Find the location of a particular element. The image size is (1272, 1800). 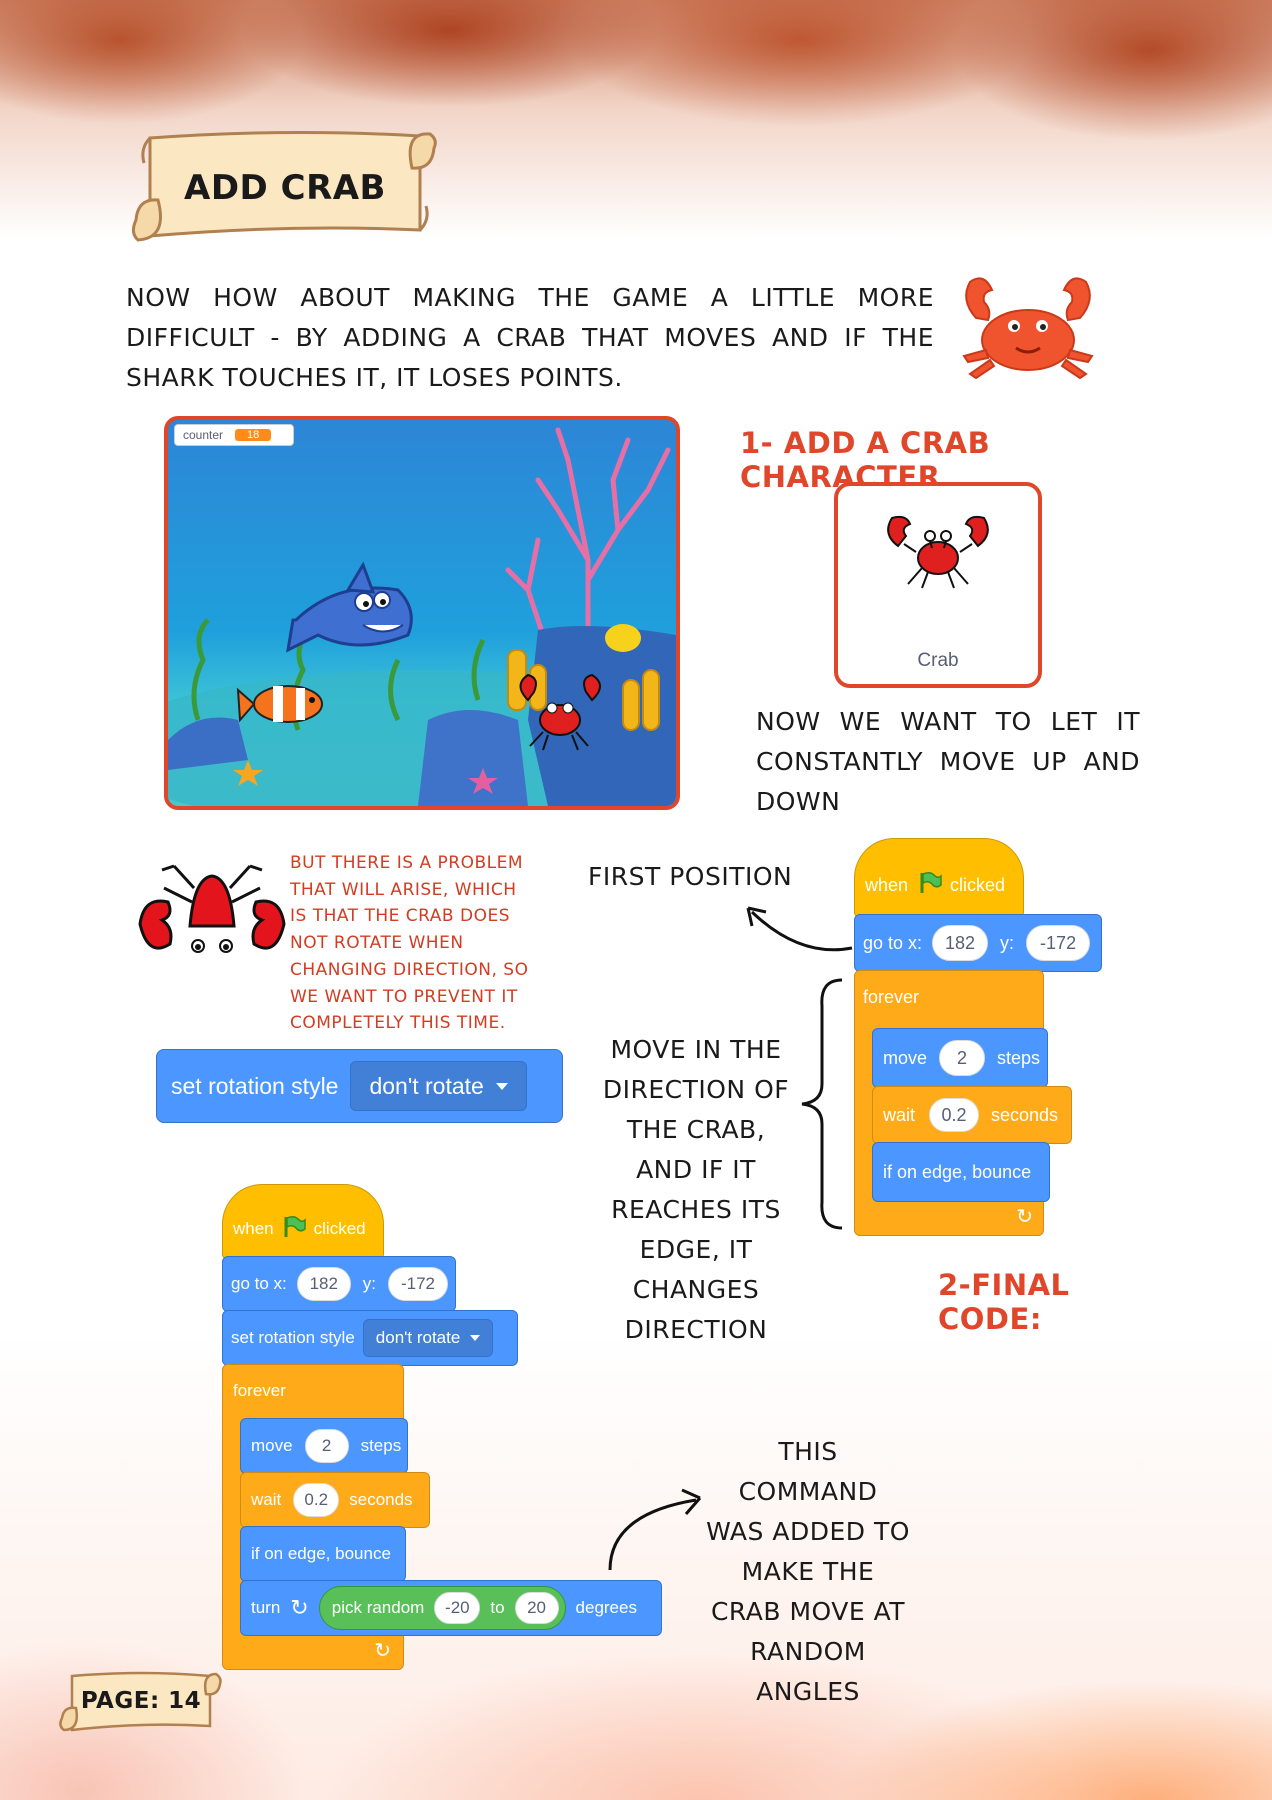

curly-brace-icon is located at coordinates (822, 1104).